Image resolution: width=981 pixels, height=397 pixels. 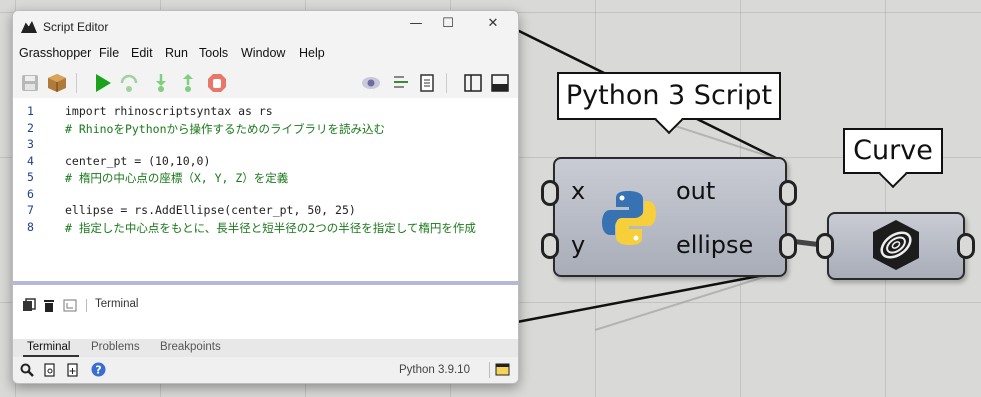 What do you see at coordinates (788, 246) in the screenshot?
I see `output-ellipse-grip` at bounding box center [788, 246].